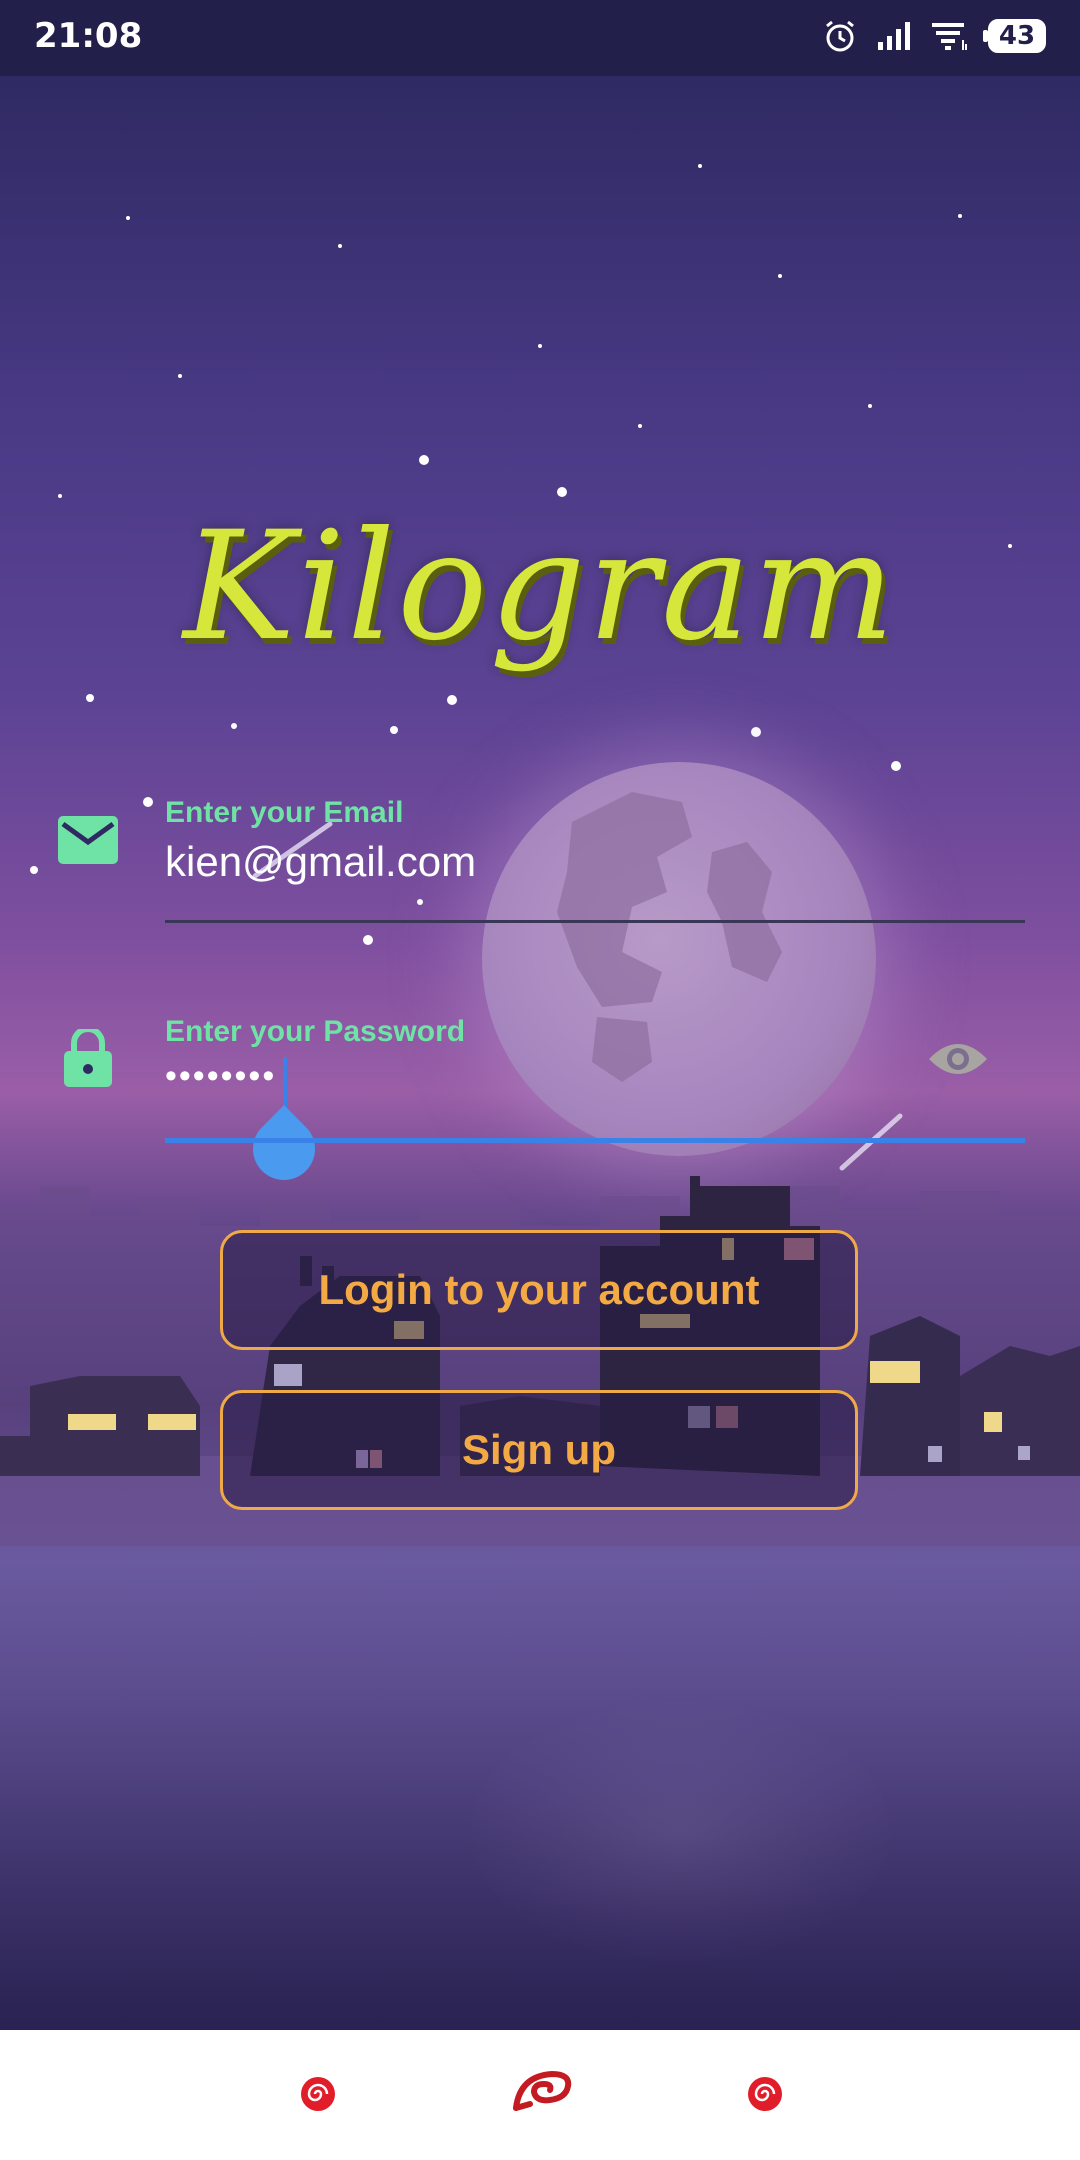  Describe the element at coordinates (540, 1099) in the screenshot. I see `password-field-group: Enter your Password ••••••••` at that location.